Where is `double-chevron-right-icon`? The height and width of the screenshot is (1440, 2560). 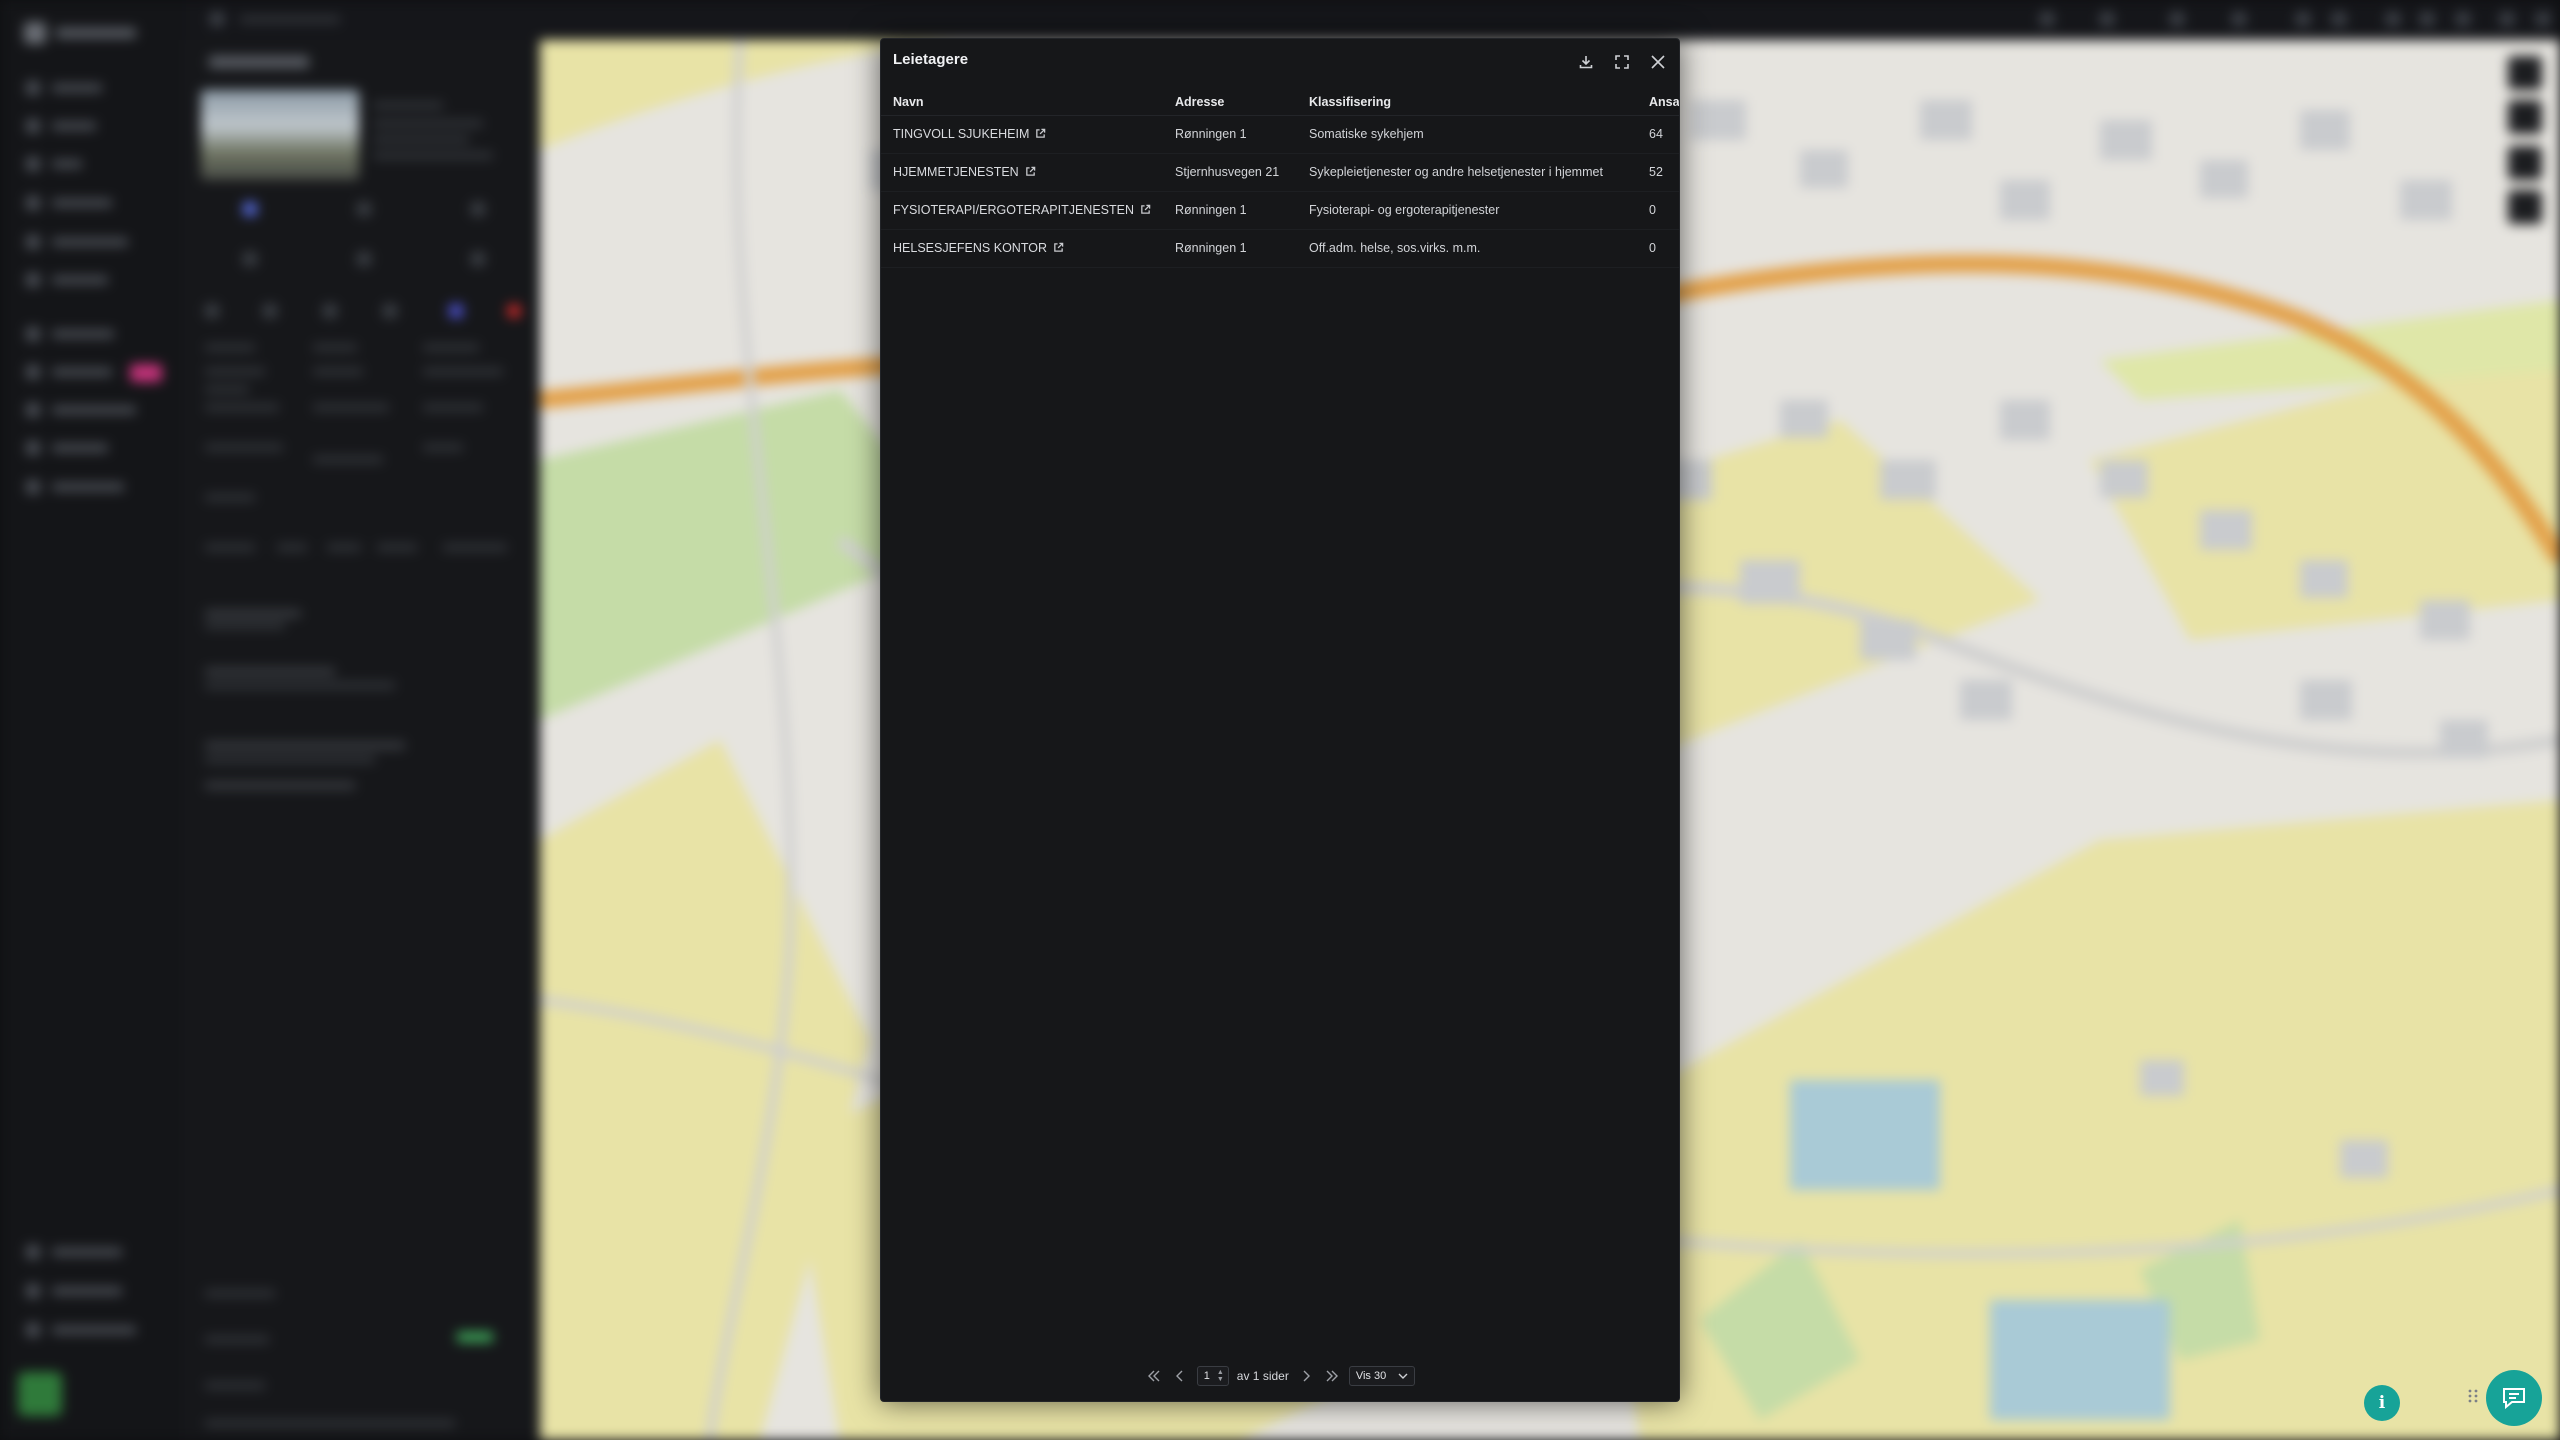
double-chevron-right-icon is located at coordinates (1332, 1376).